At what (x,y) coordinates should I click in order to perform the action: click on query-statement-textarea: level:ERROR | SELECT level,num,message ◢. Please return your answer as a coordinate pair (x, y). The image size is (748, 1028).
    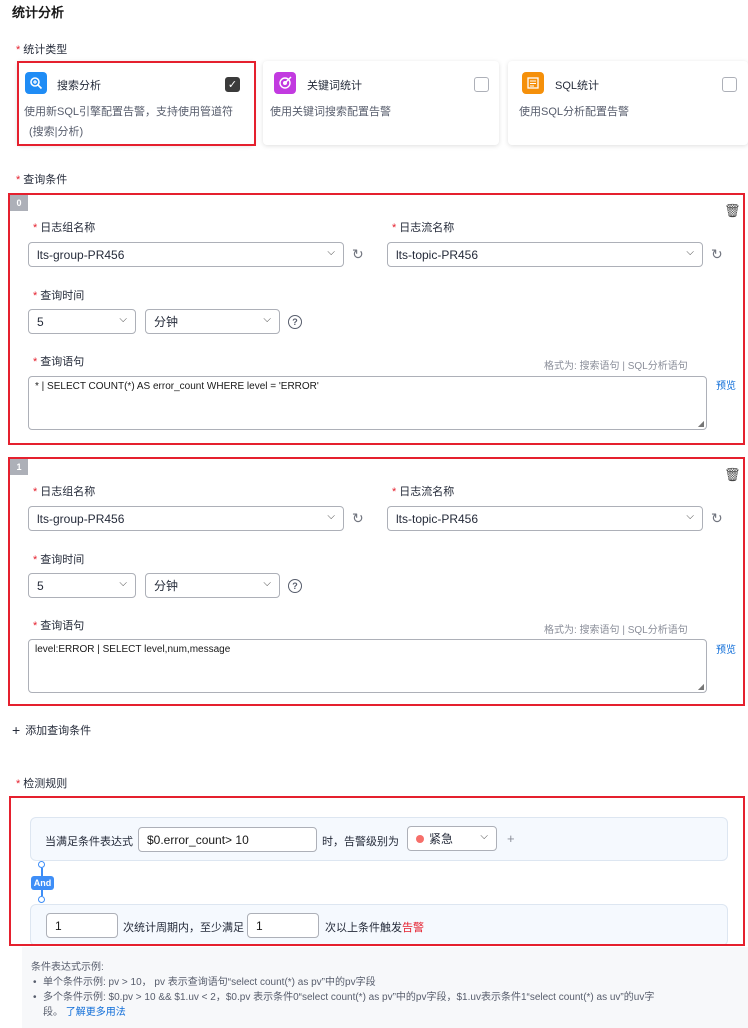
    Looking at the image, I should click on (367, 666).